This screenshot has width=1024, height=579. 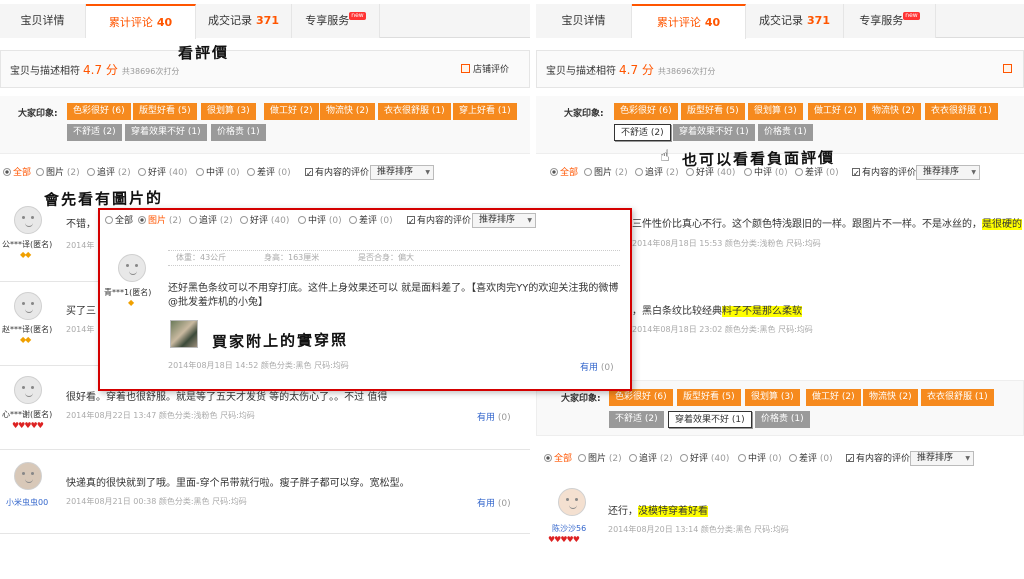 I want to click on buyer-photo-thumbnail, so click(x=184, y=334).